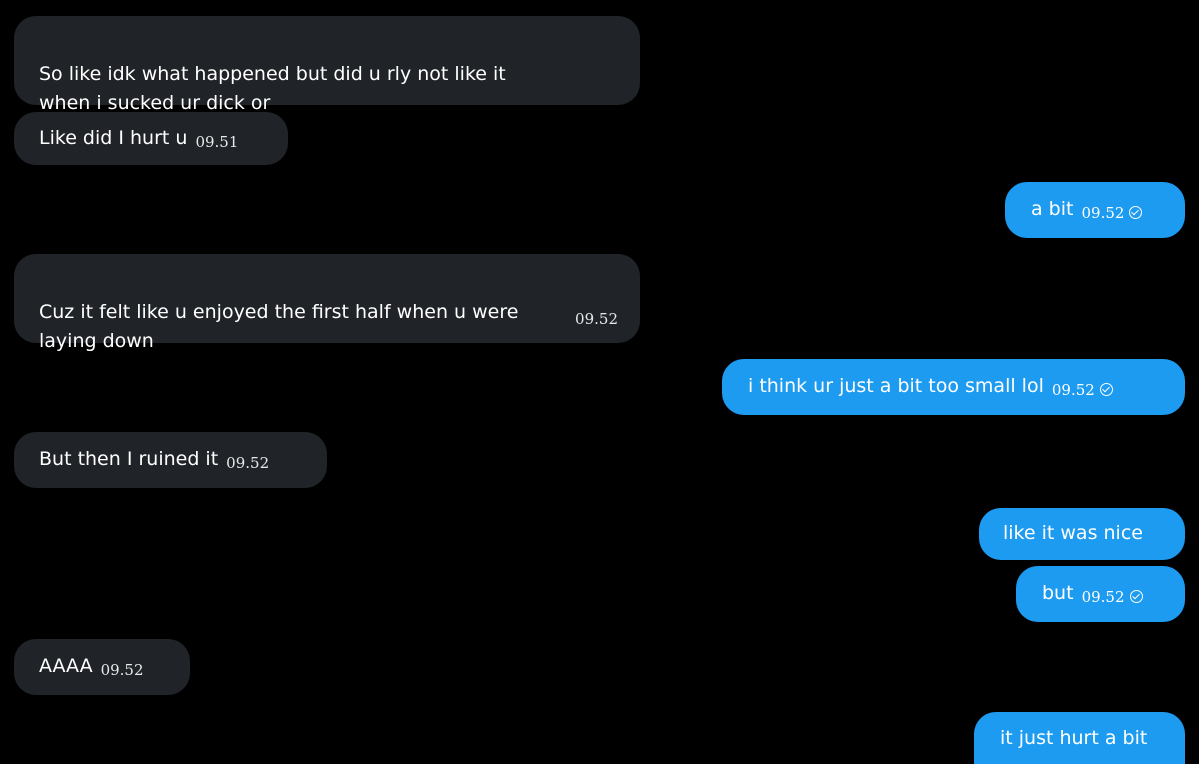 This screenshot has height=764, width=1199. Describe the element at coordinates (1052, 209) in the screenshot. I see `message-text: a bit` at that location.